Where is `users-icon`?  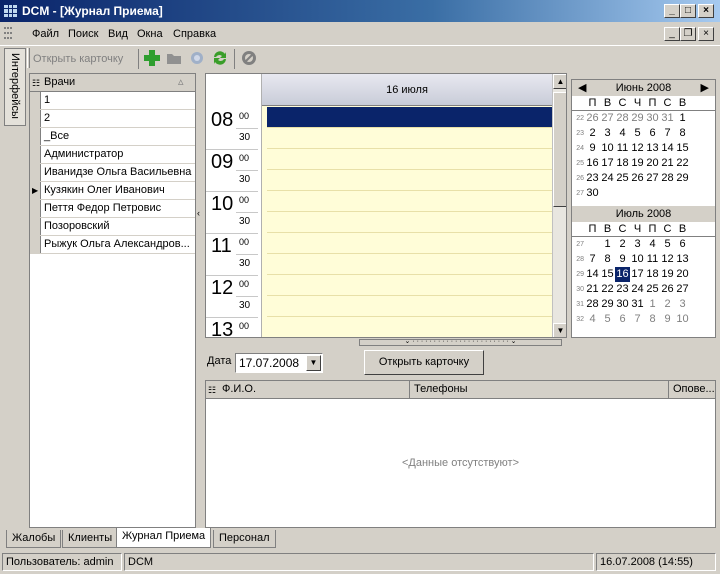
users-icon is located at coordinates (197, 58).